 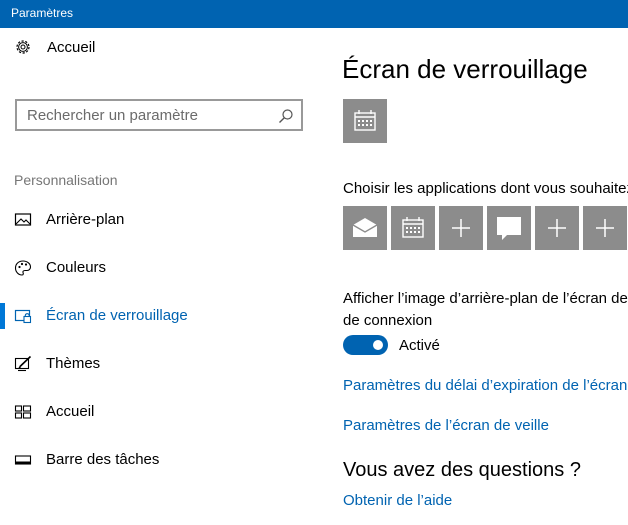 What do you see at coordinates (485, 228) in the screenshot?
I see `quick-status-apps` at bounding box center [485, 228].